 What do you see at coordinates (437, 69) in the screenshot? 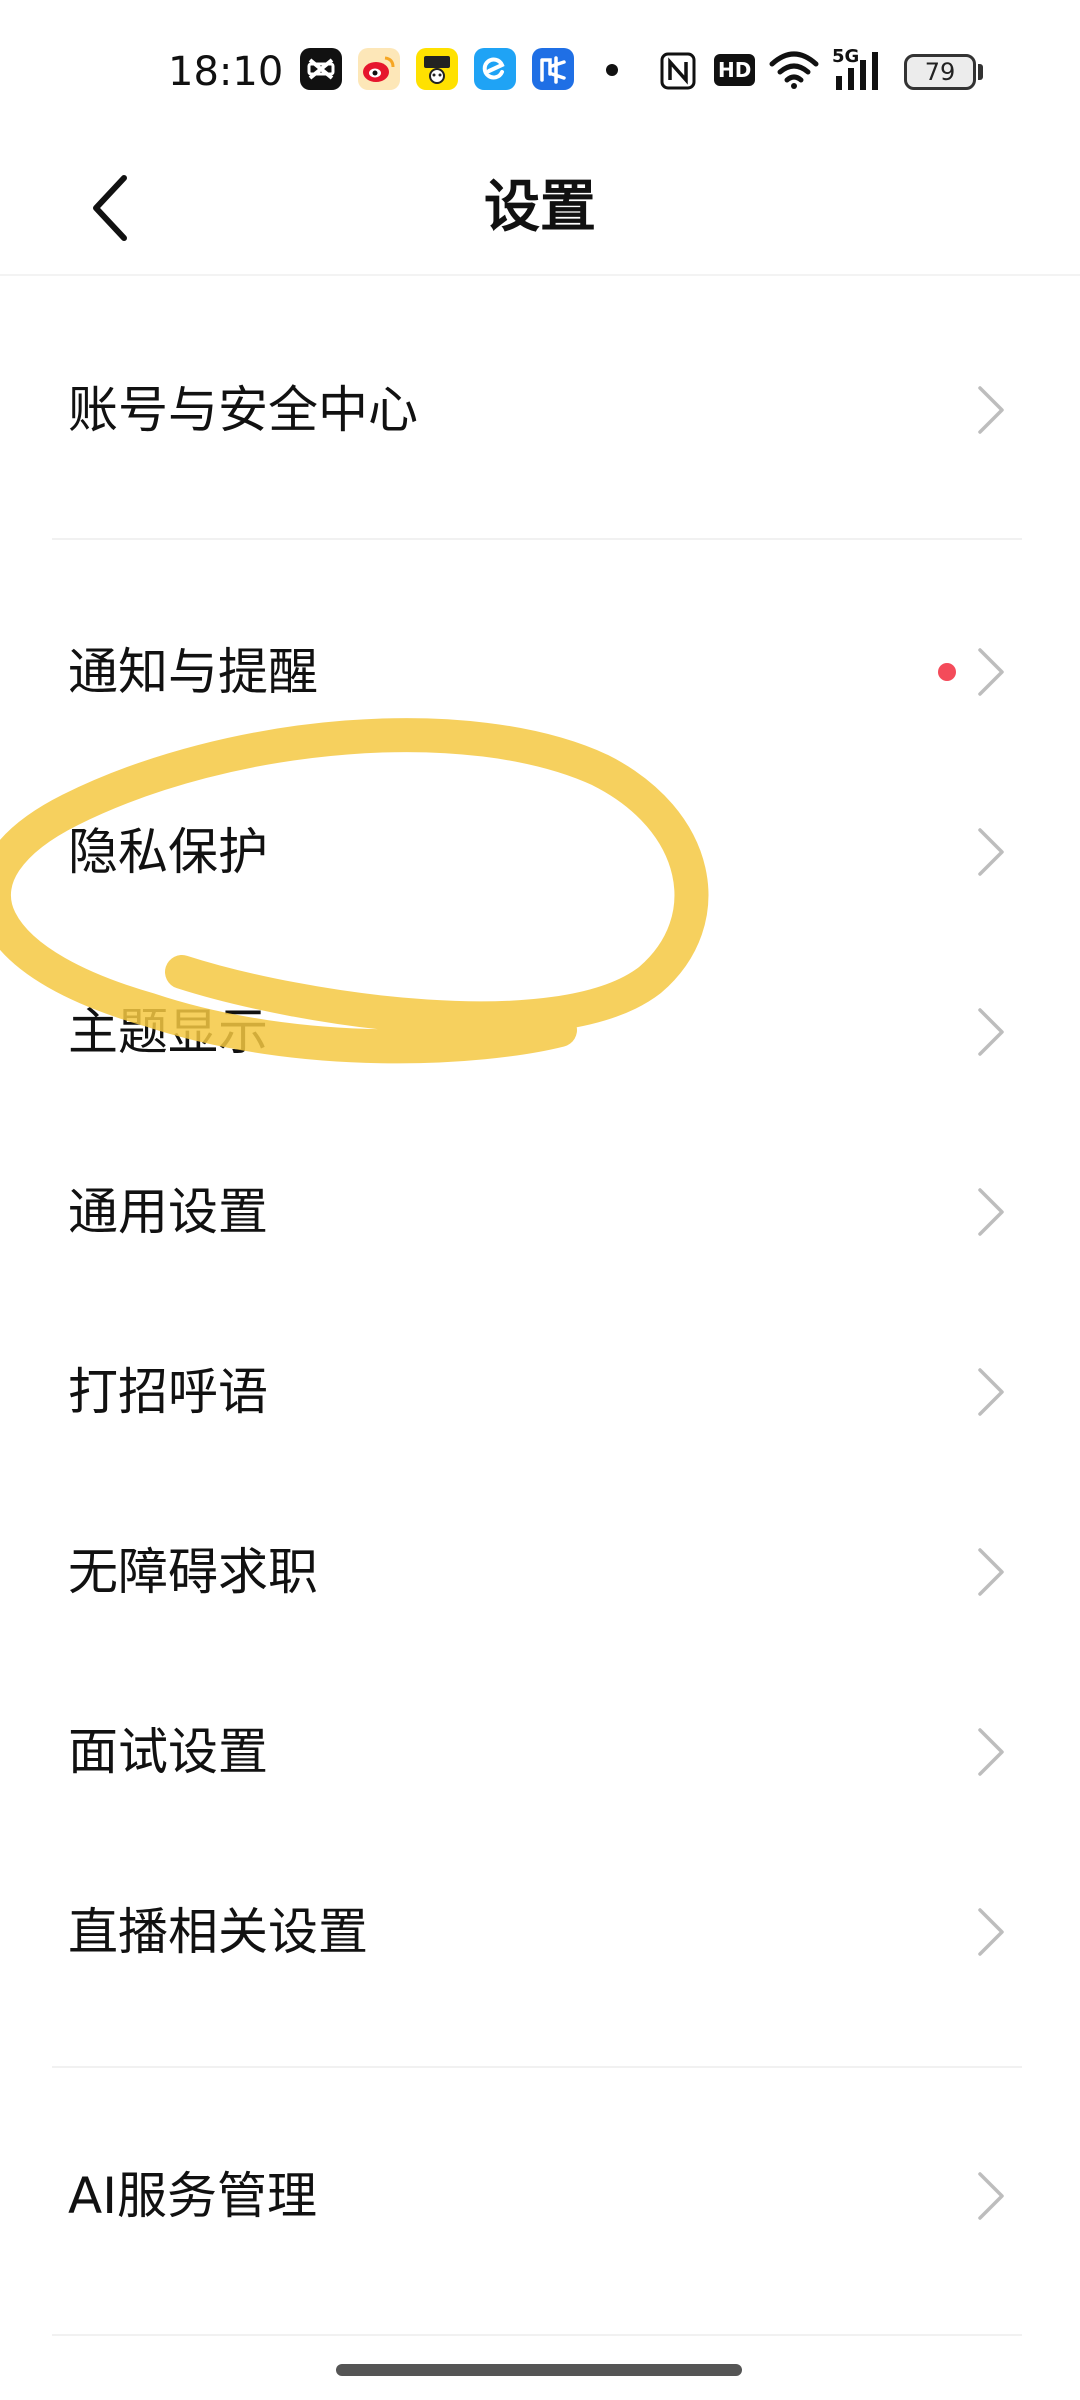
I see `yellow-app-icon` at bounding box center [437, 69].